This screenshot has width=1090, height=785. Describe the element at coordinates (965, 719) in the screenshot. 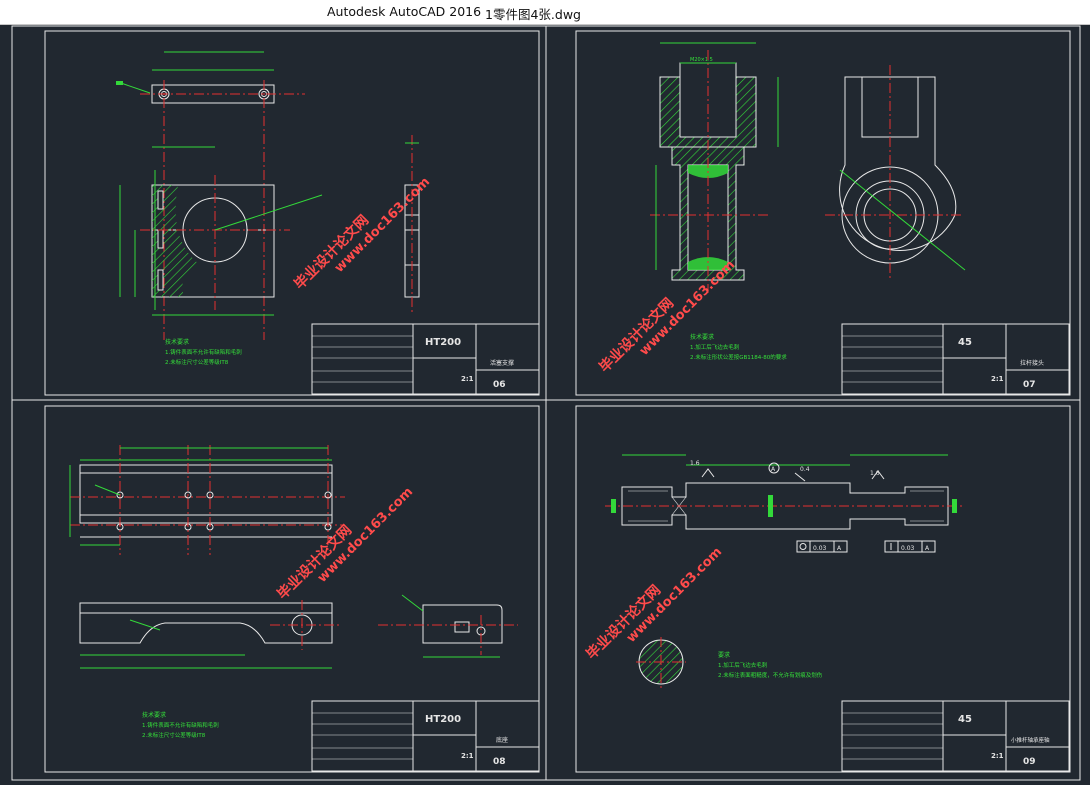

I see `sheet-4-material: 45` at that location.